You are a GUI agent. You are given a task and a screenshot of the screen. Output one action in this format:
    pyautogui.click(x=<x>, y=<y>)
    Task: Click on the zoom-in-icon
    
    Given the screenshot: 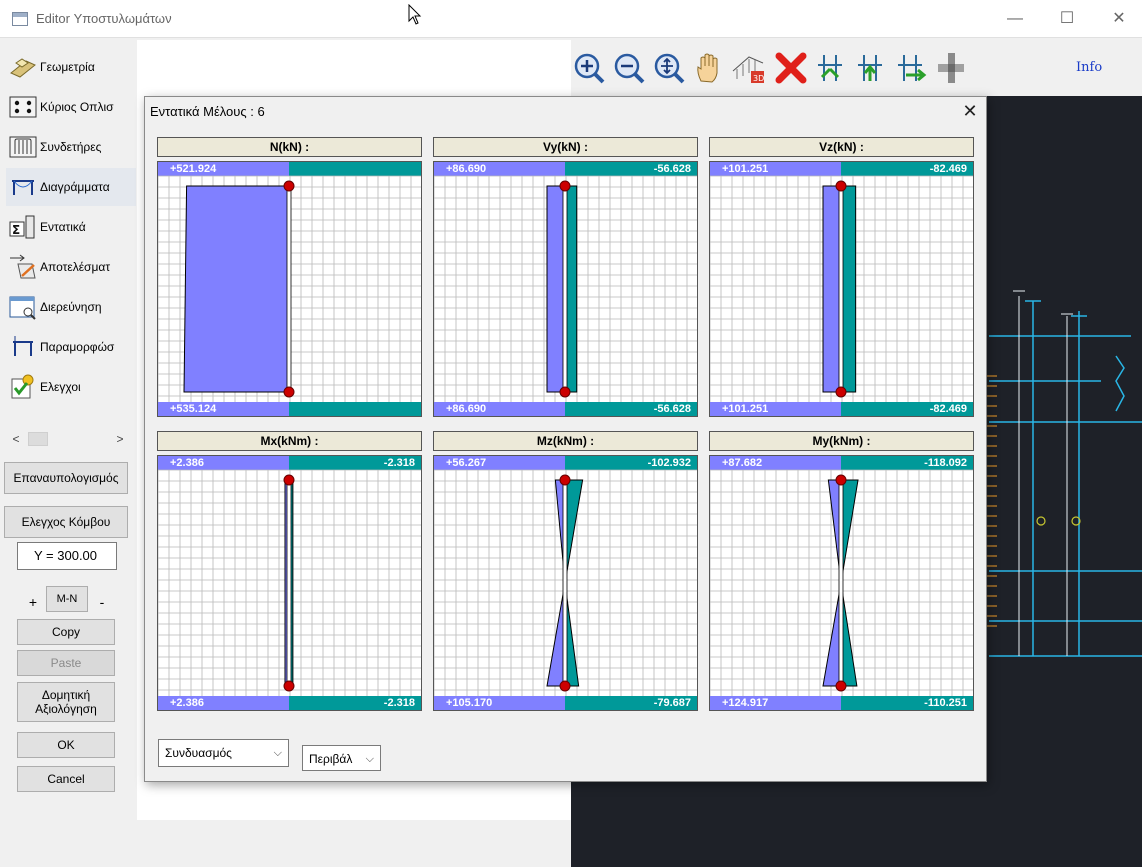 What is the action you would take?
    pyautogui.click(x=589, y=68)
    